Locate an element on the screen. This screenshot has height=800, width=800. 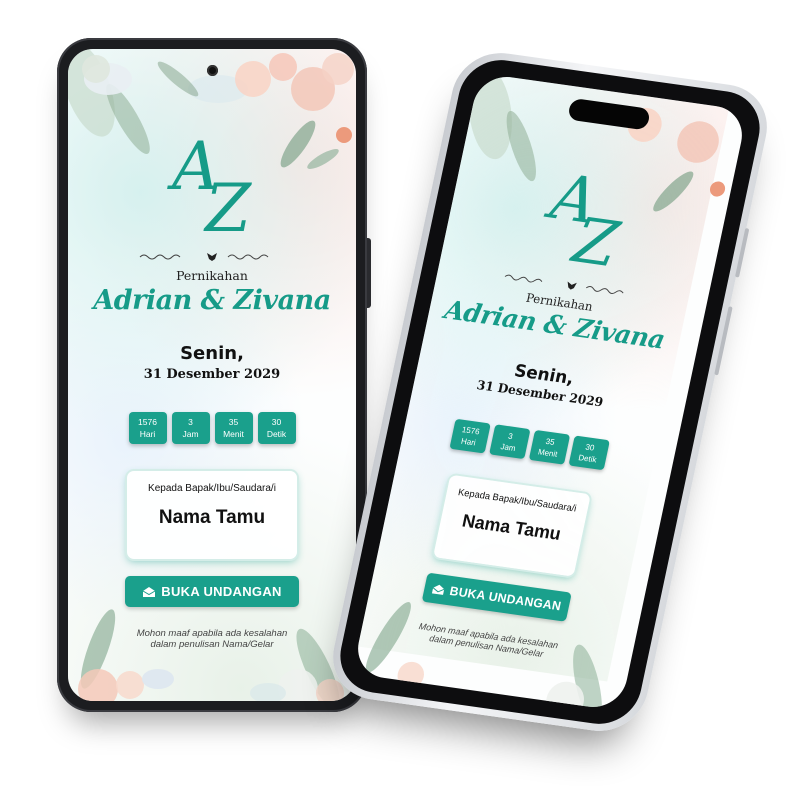
countdown-timer: 1576 Hari 3 Jam 35 Menit 30 Detik is located at coordinates (212, 428).